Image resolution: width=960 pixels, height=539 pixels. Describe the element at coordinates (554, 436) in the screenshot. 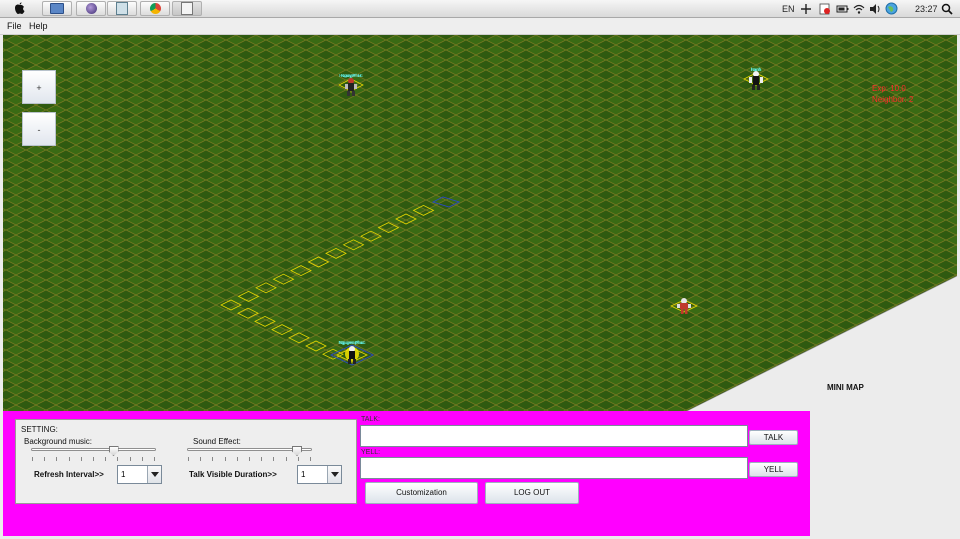

I see `talk-input` at that location.